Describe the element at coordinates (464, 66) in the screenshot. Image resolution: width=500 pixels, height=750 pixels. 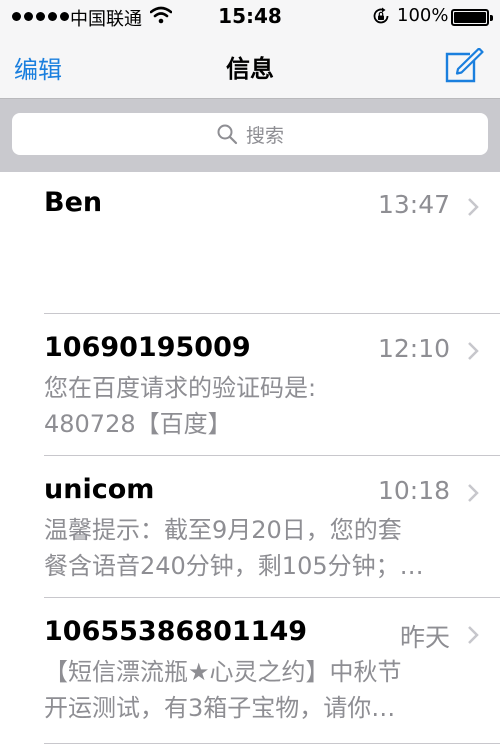
I see `compose-icon` at that location.